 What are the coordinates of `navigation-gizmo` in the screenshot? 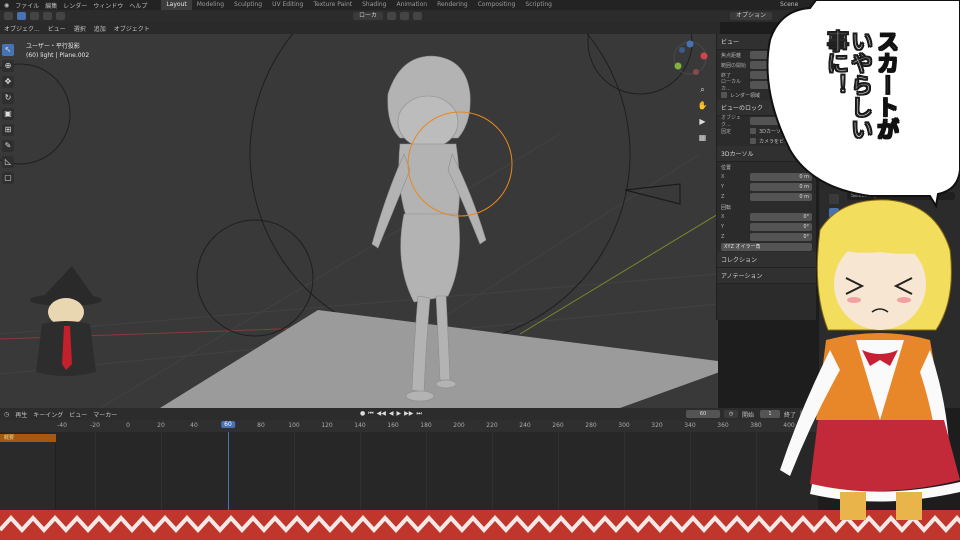 It's located at (690, 58).